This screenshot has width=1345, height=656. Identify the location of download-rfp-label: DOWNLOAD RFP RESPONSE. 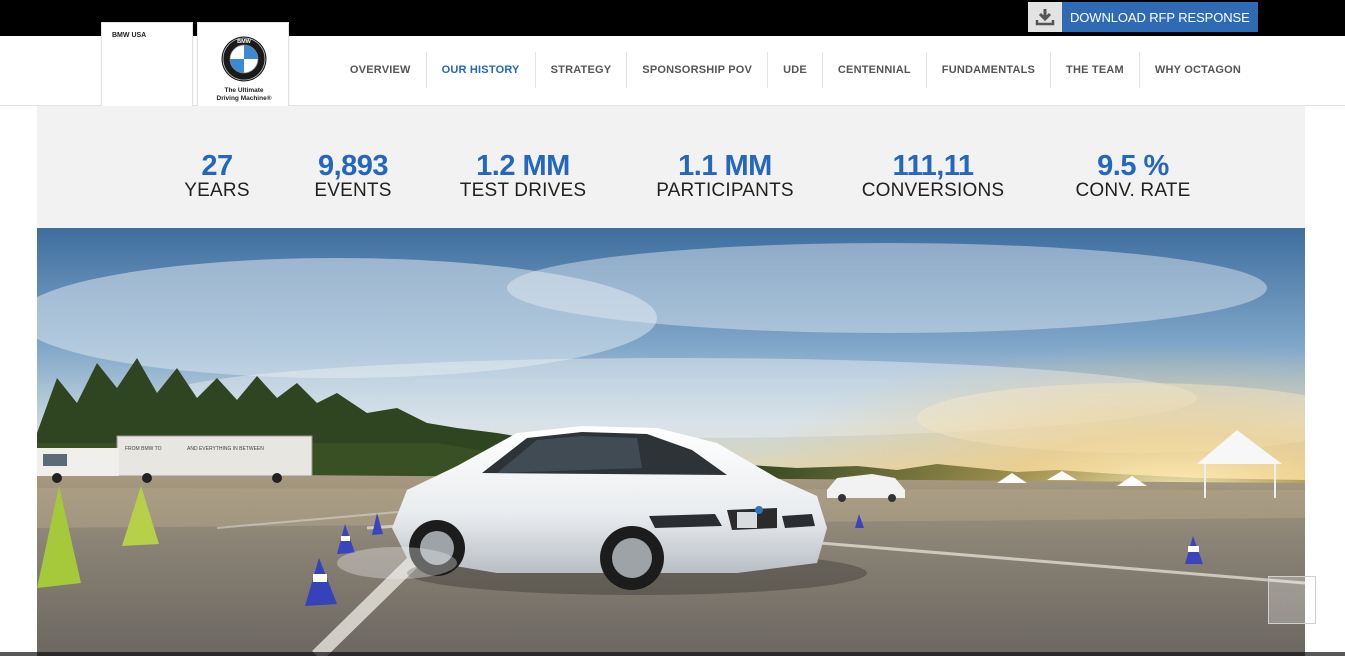
(1160, 17).